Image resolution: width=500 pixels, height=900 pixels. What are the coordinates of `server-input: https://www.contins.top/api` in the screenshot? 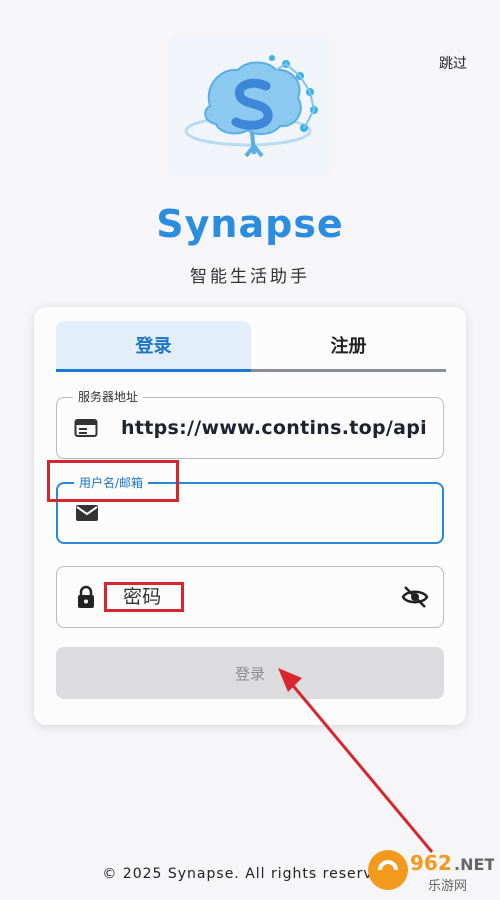 It's located at (277, 428).